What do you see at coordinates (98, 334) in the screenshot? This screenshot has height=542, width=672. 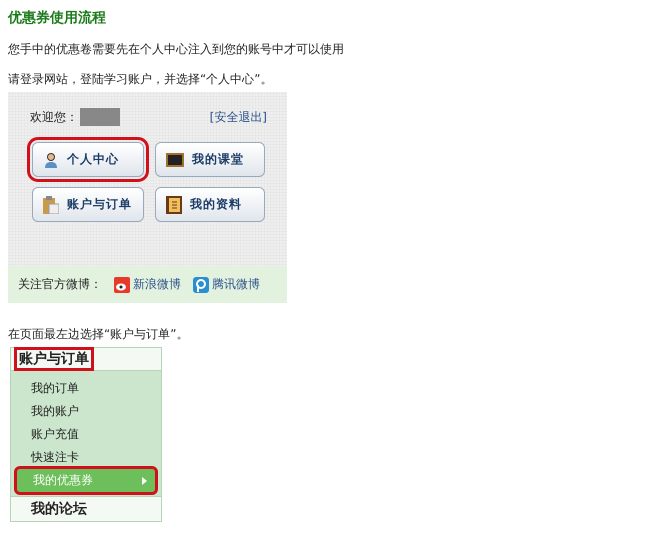 I see `step-text: 在页面最左边选择“账户与订单”。` at bounding box center [98, 334].